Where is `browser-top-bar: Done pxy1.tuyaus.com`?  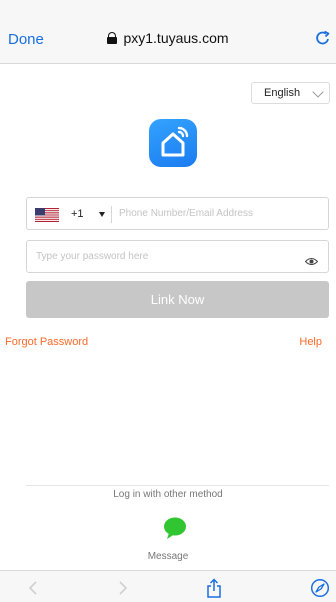 browser-top-bar: Done pxy1.tuyaus.com is located at coordinates (168, 32).